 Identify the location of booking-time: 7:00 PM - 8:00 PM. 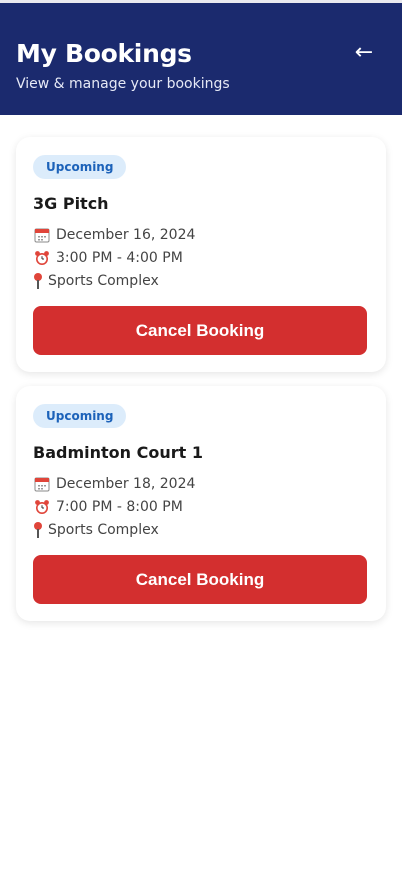
(119, 506).